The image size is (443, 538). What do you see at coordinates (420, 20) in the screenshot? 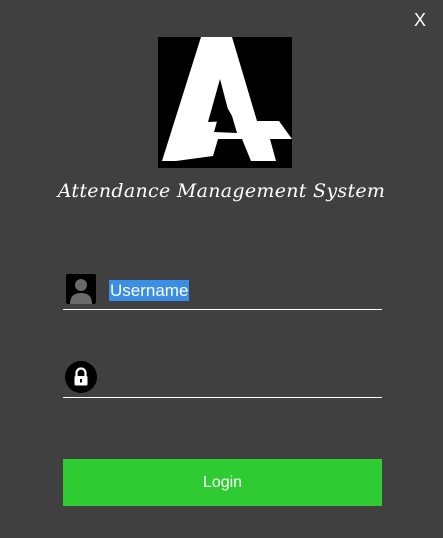
I see `close-button: X` at bounding box center [420, 20].